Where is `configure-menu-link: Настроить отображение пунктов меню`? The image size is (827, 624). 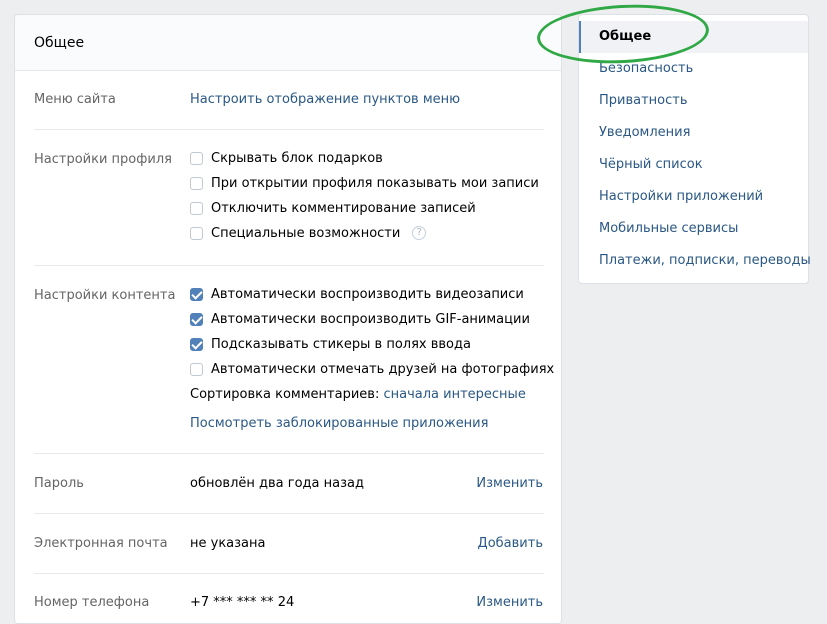 configure-menu-link: Настроить отображение пунктов меню is located at coordinates (325, 99).